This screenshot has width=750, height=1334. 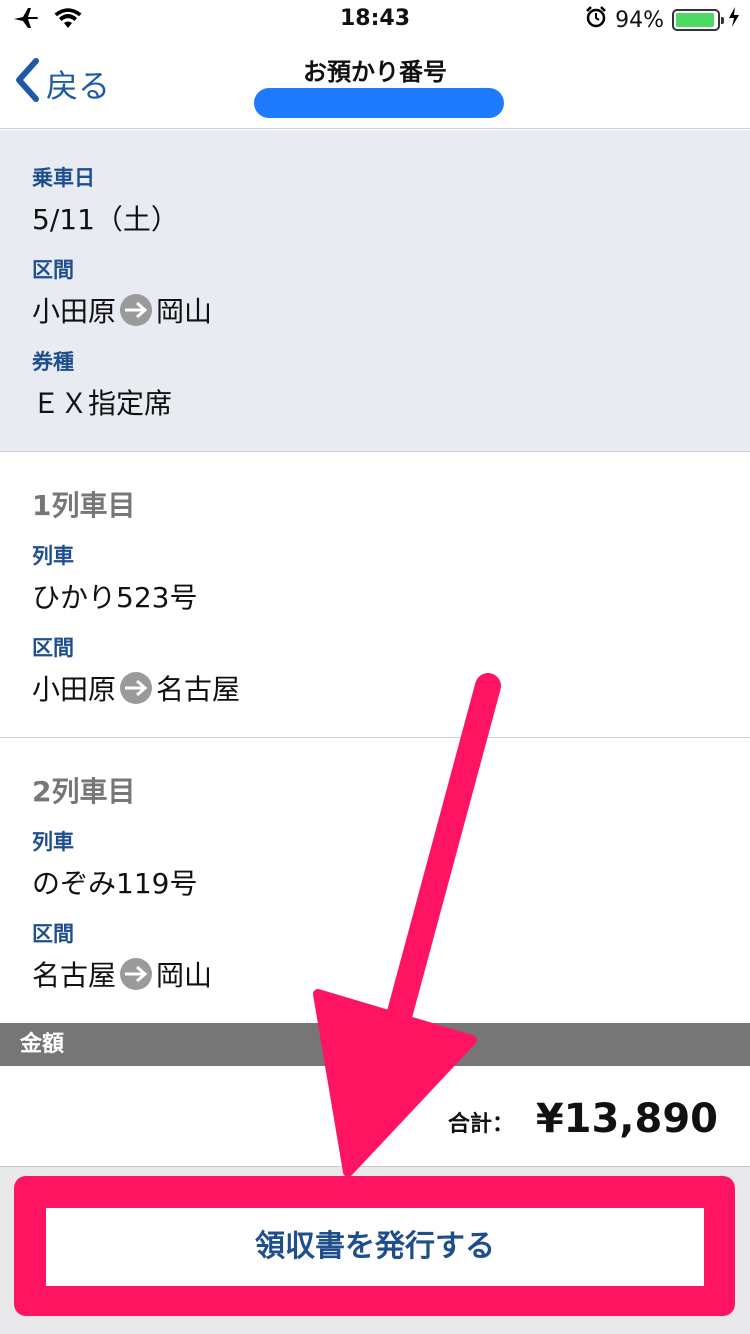 What do you see at coordinates (695, 20) in the screenshot?
I see `battery-fill` at bounding box center [695, 20].